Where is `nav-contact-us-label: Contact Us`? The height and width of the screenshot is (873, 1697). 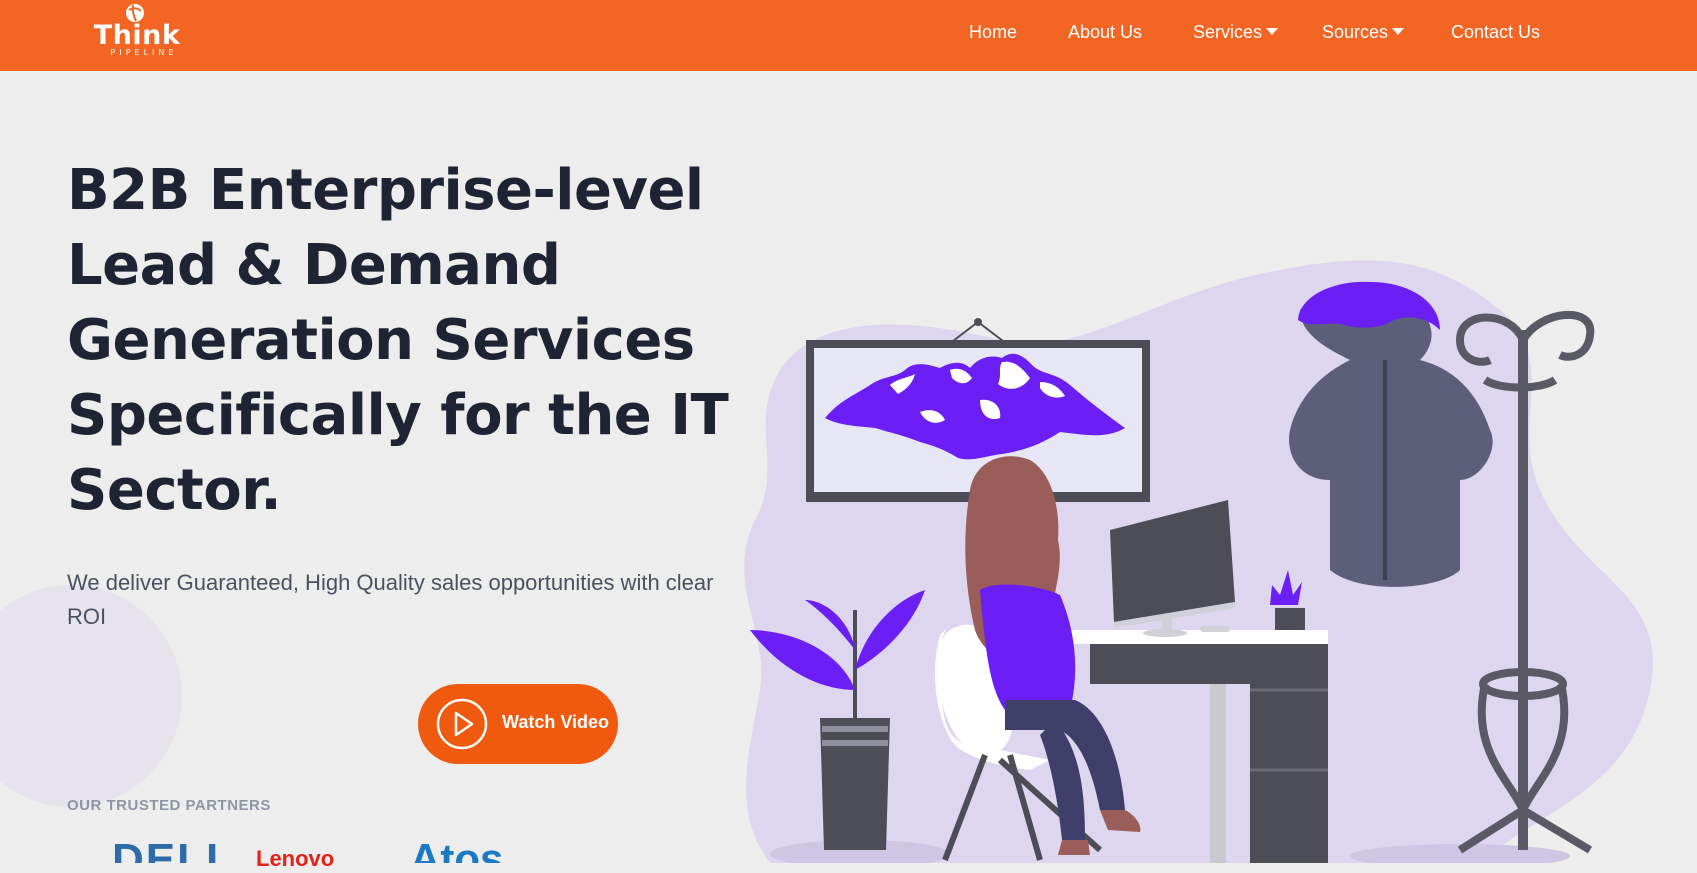 nav-contact-us-label: Contact Us is located at coordinates (1496, 32).